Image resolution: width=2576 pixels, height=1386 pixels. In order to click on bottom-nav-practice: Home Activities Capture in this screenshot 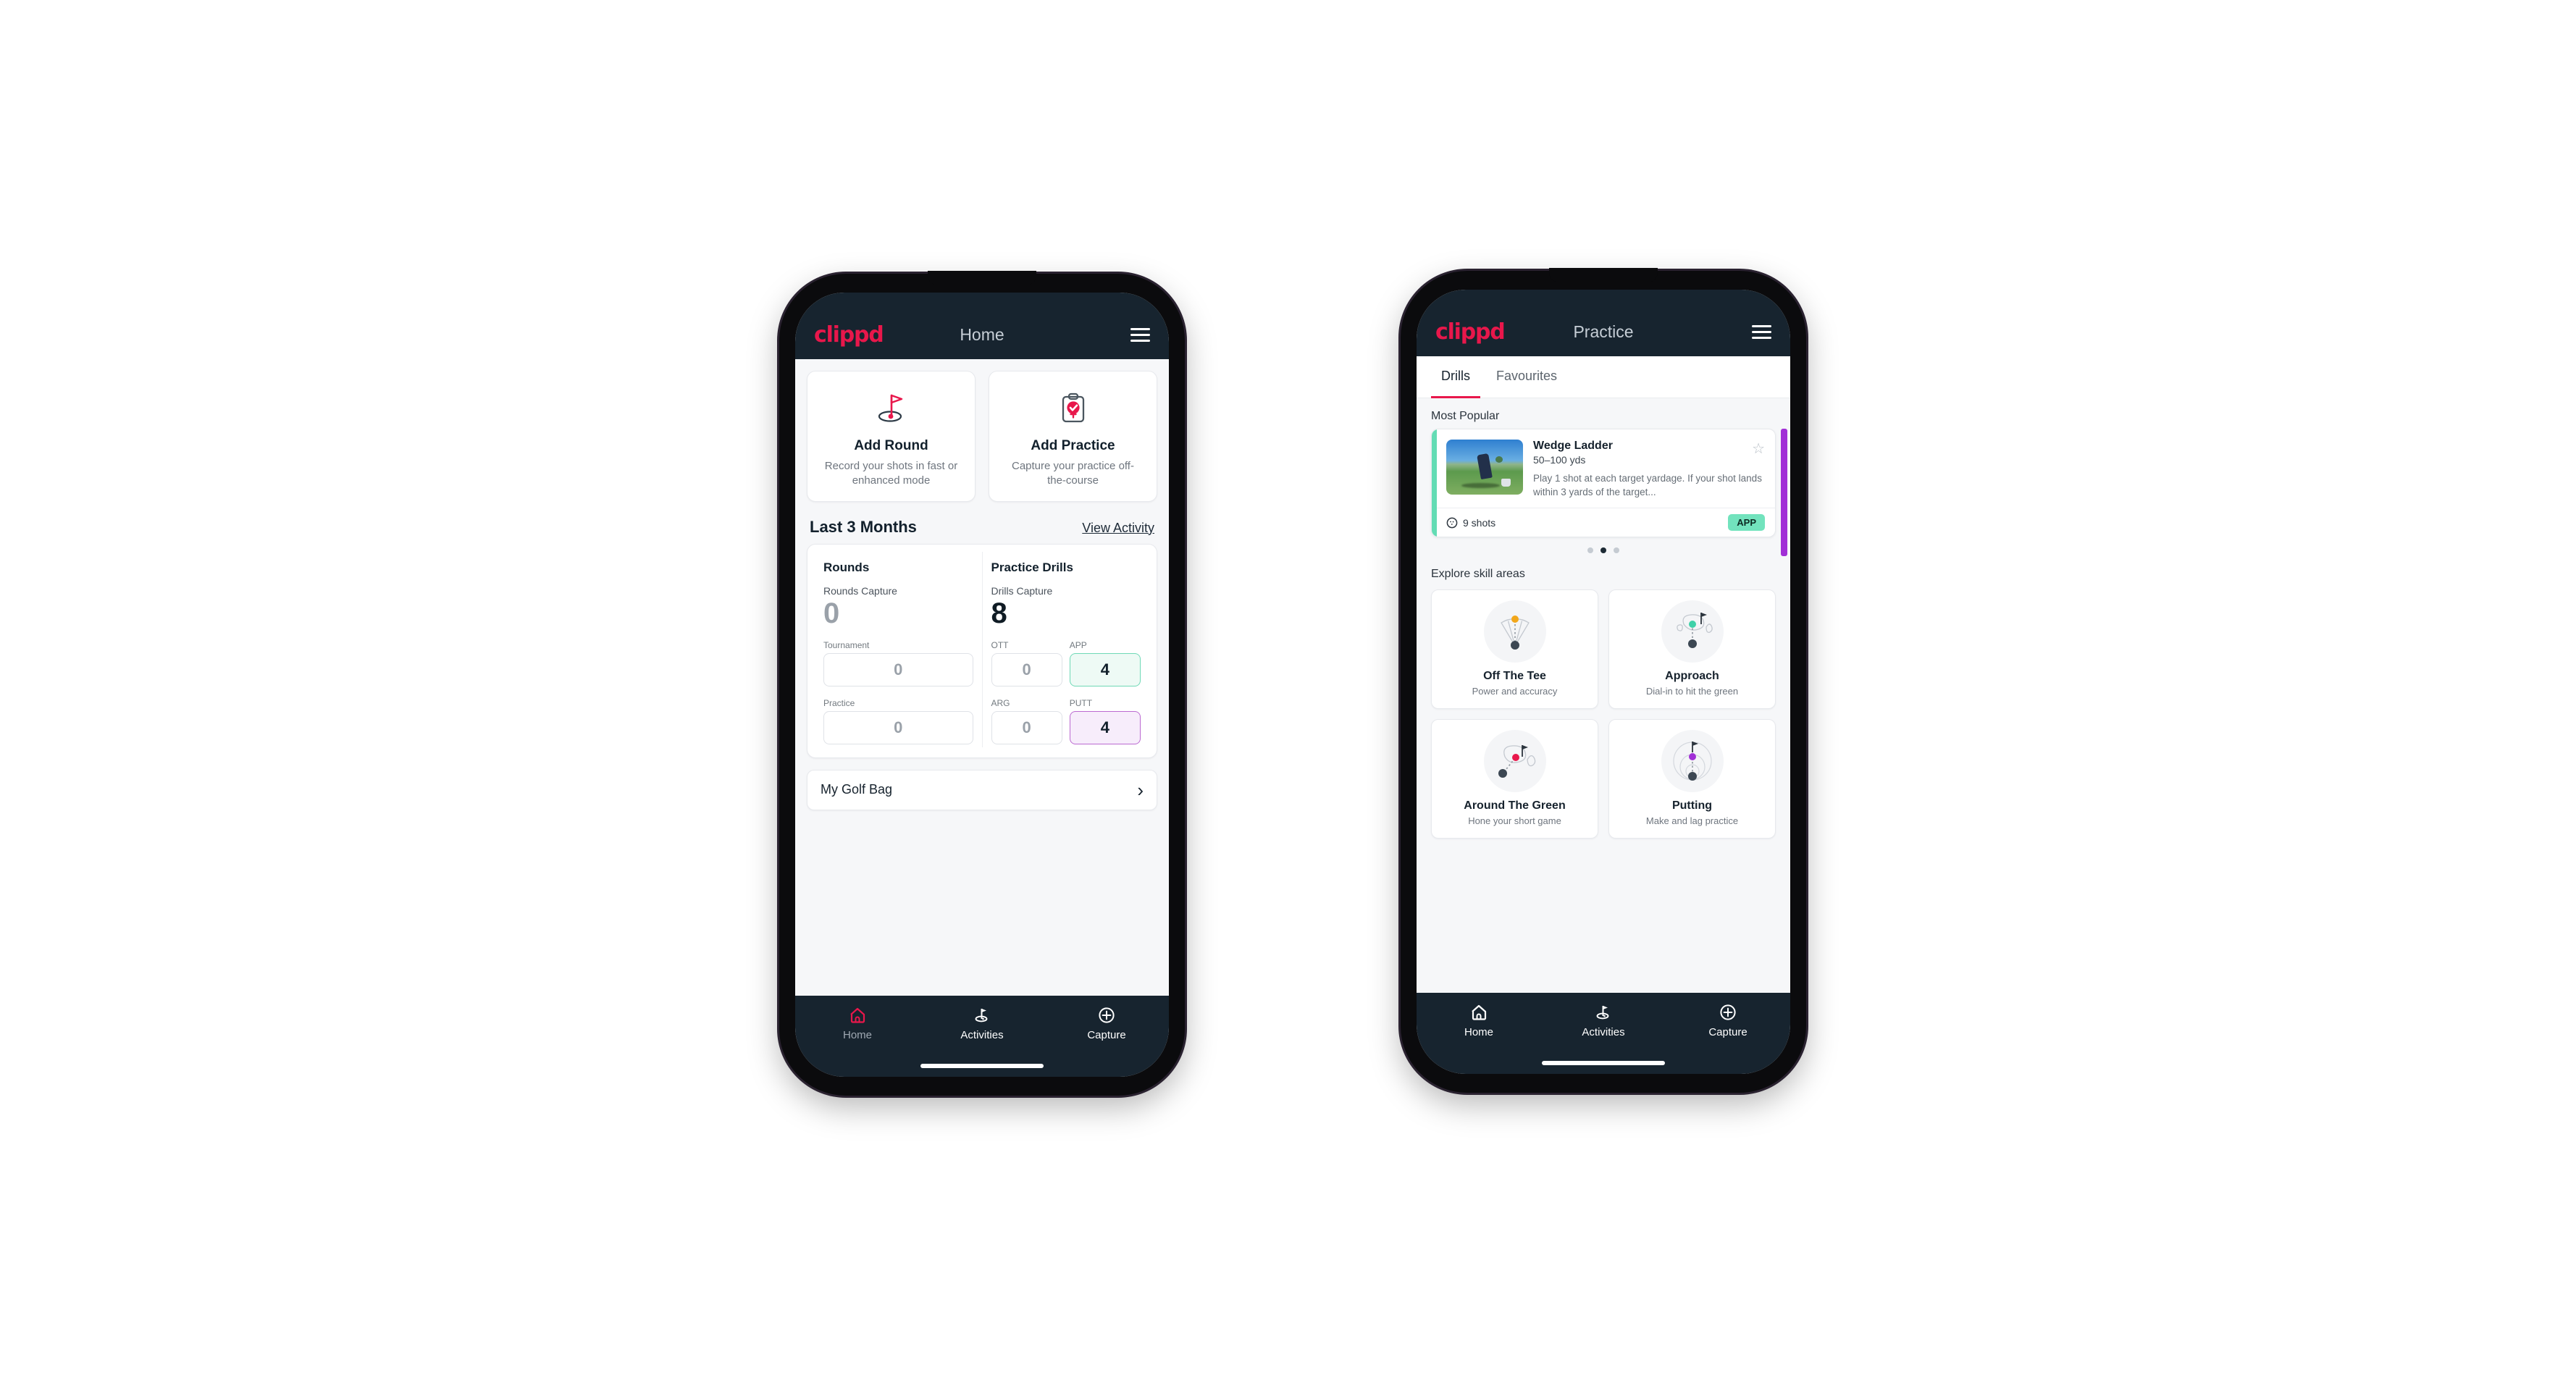, I will do `click(1603, 1033)`.